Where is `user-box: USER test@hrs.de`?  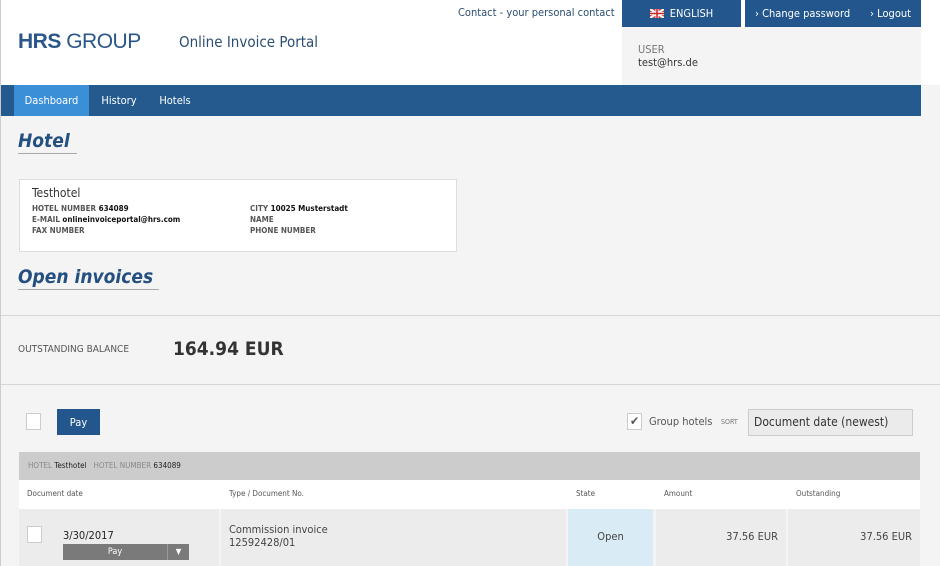
user-box: USER test@hrs.de is located at coordinates (771, 56).